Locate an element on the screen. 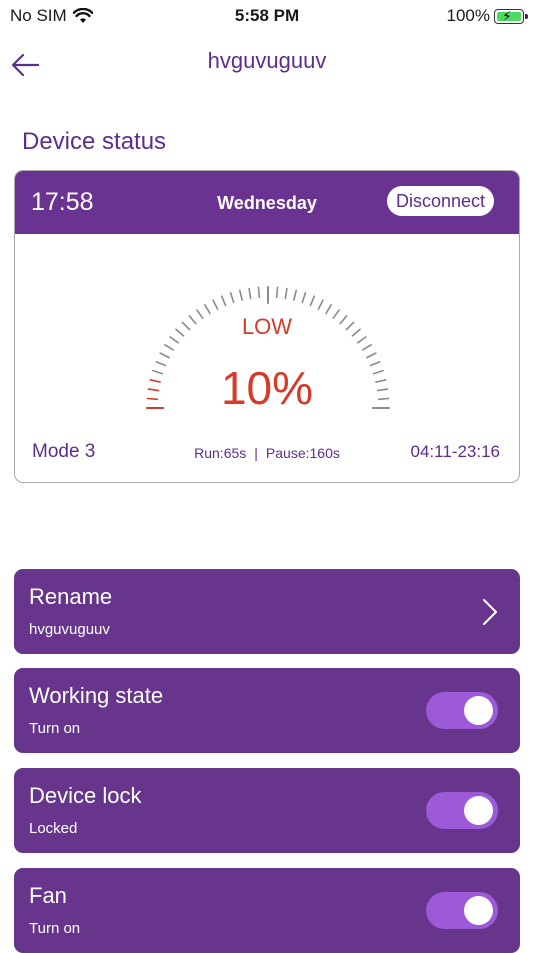 This screenshot has width=534, height=953. chevron-right-icon is located at coordinates (490, 612).